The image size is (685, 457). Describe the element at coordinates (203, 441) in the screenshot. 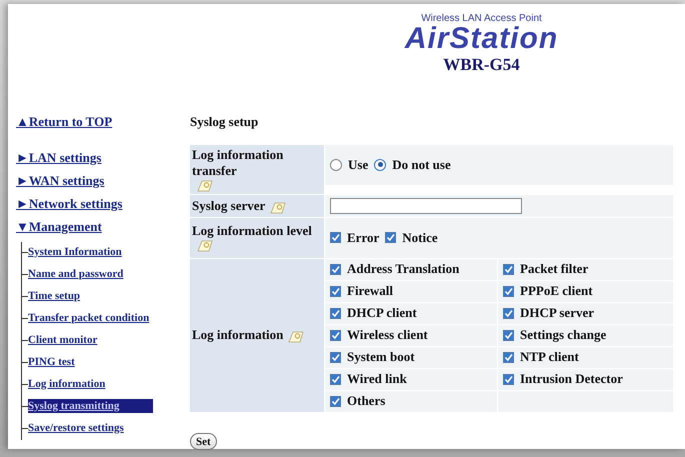

I see `set-button: Set` at that location.